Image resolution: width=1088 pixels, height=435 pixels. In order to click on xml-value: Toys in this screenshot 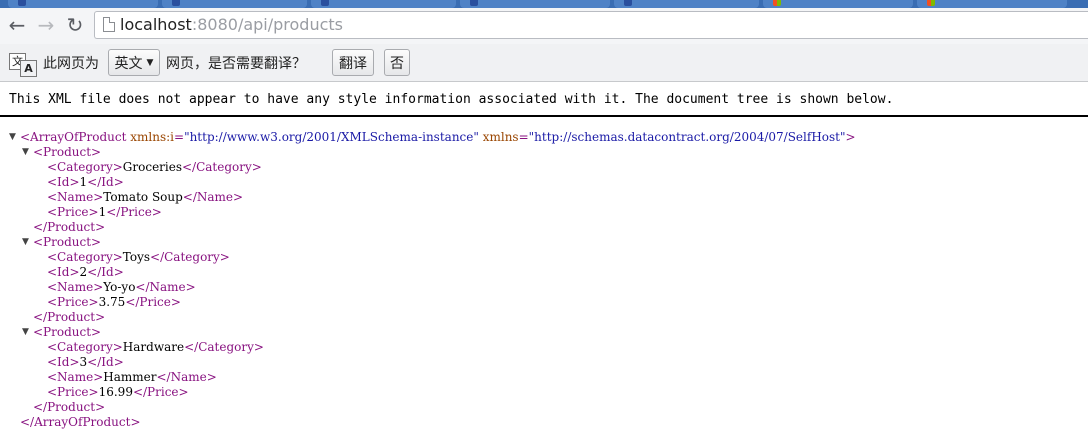, I will do `click(136, 257)`.